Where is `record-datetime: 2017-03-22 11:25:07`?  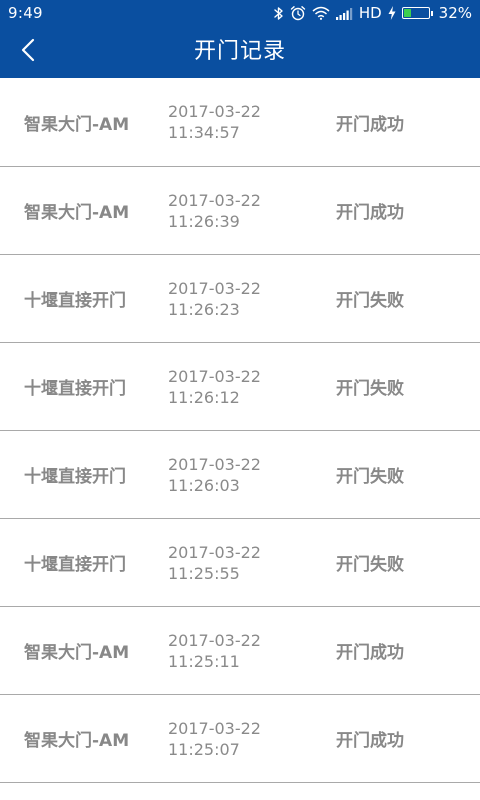 record-datetime: 2017-03-22 11:25:07 is located at coordinates (214, 738).